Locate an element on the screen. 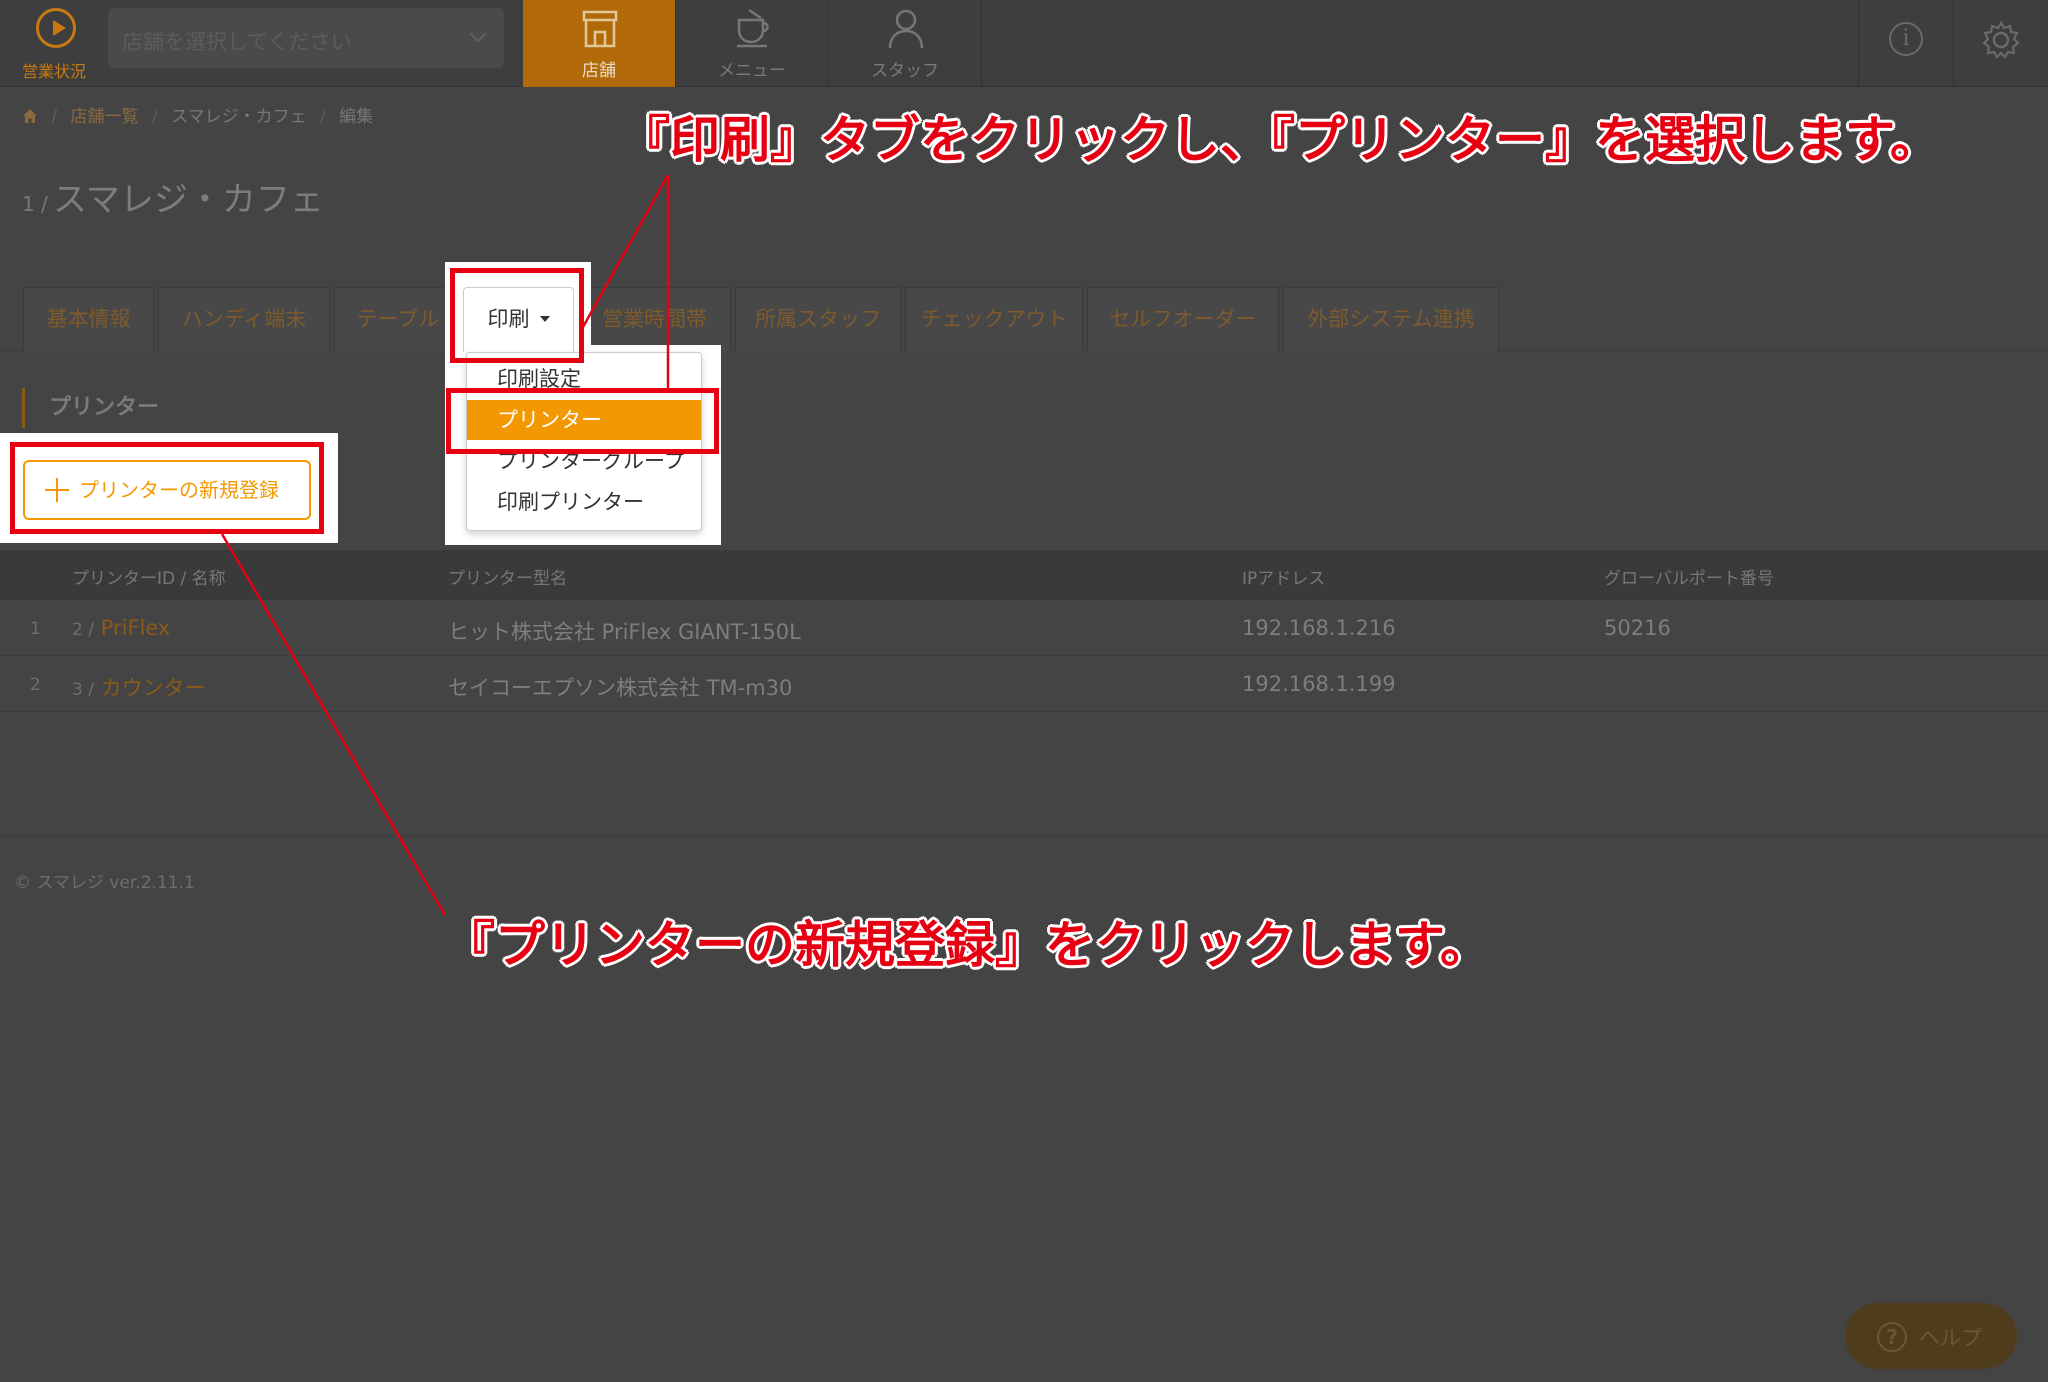 The width and height of the screenshot is (2048, 1382). printer-port: 50216 is located at coordinates (1637, 628).